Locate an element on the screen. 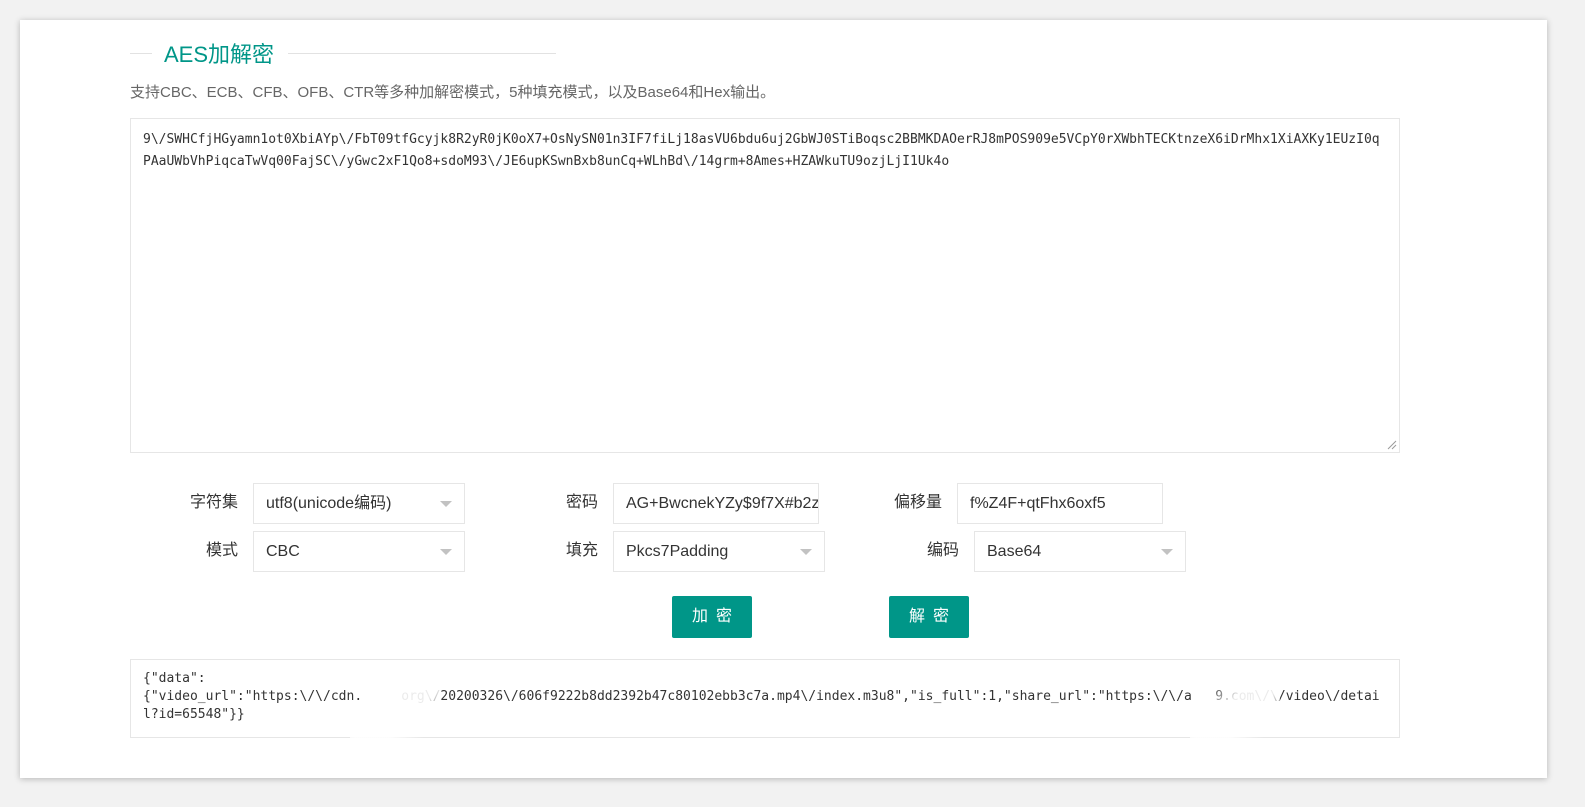  decrypt-button: 解密 is located at coordinates (929, 617).